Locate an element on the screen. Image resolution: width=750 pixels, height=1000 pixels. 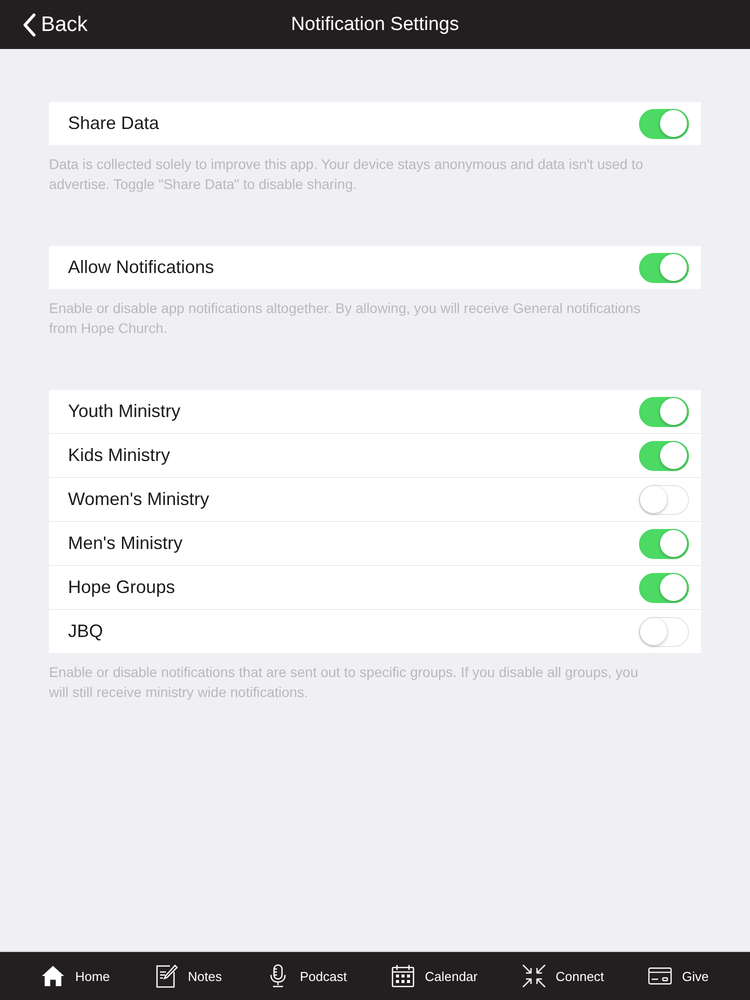
row-label: Women's Ministry is located at coordinates (139, 499).